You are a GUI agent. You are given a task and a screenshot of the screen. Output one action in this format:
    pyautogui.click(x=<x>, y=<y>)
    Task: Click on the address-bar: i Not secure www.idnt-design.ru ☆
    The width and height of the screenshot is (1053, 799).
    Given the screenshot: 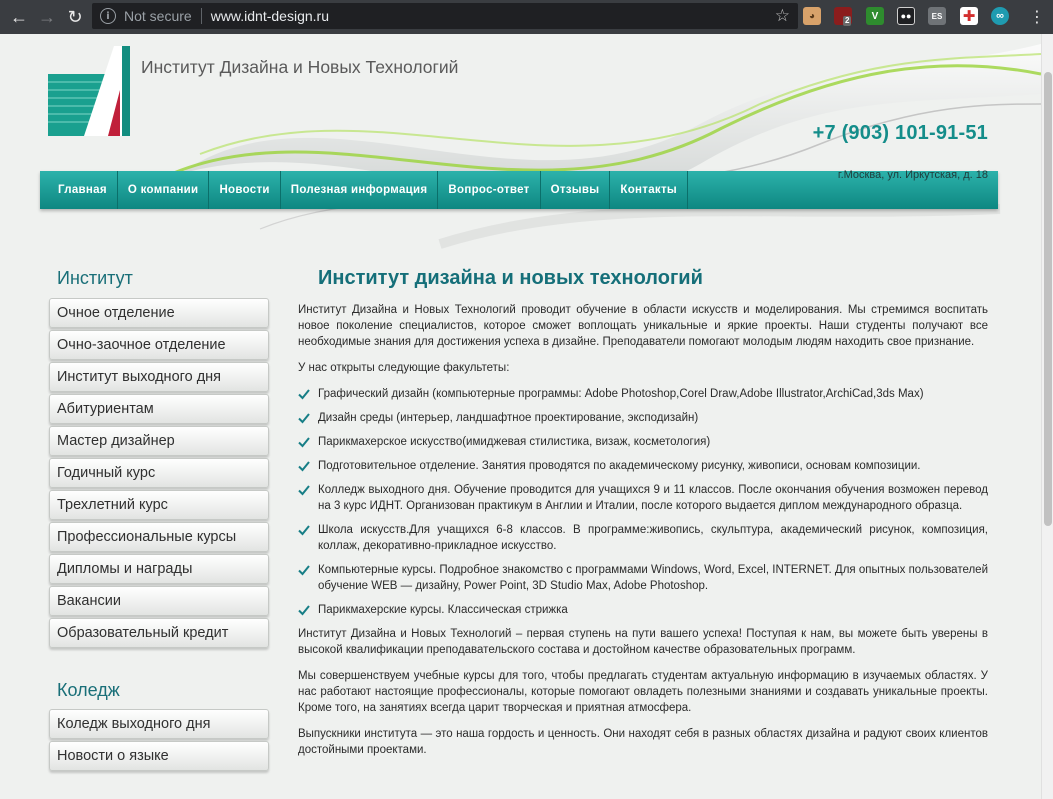 What is the action you would take?
    pyautogui.click(x=445, y=16)
    